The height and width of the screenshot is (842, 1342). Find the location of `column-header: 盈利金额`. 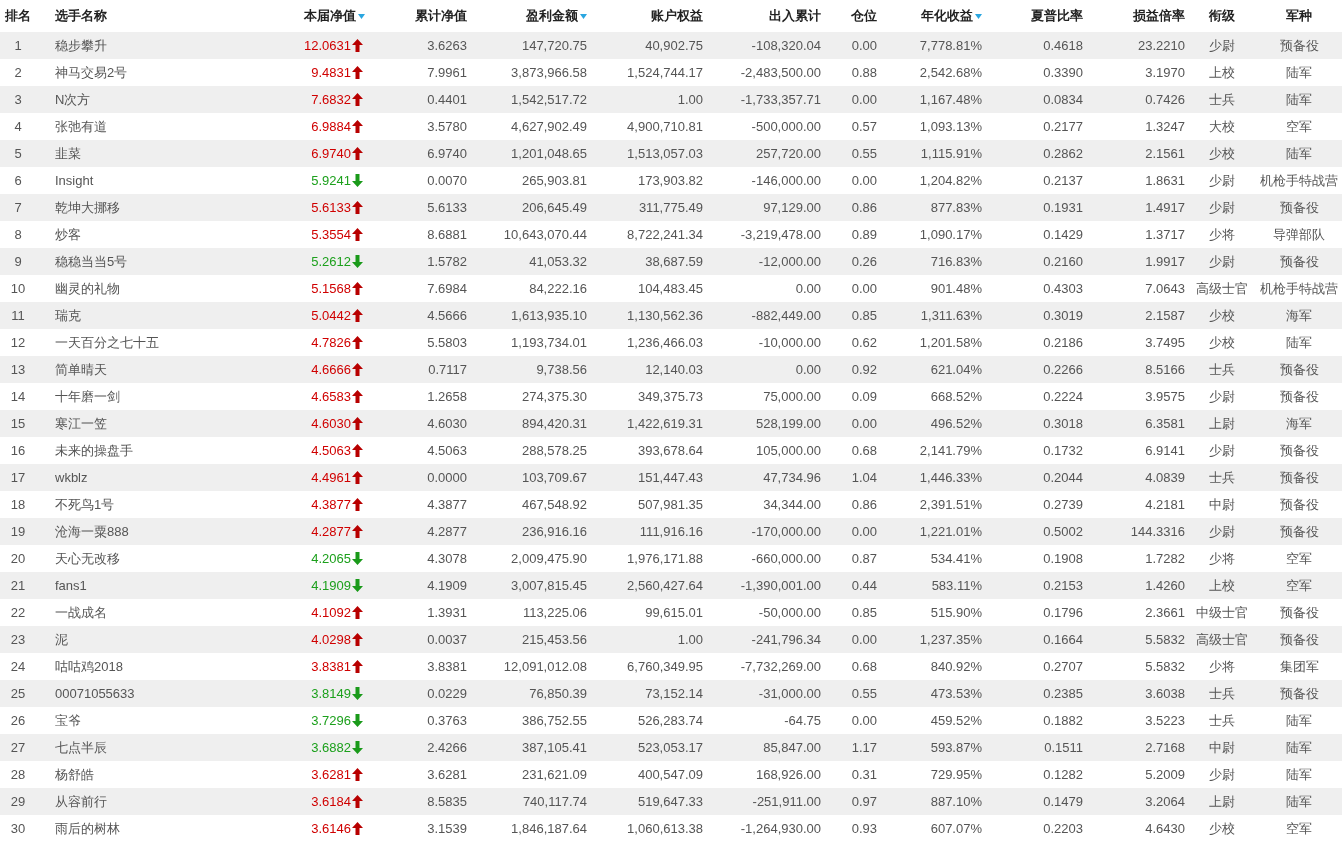

column-header: 盈利金额 is located at coordinates (552, 16).